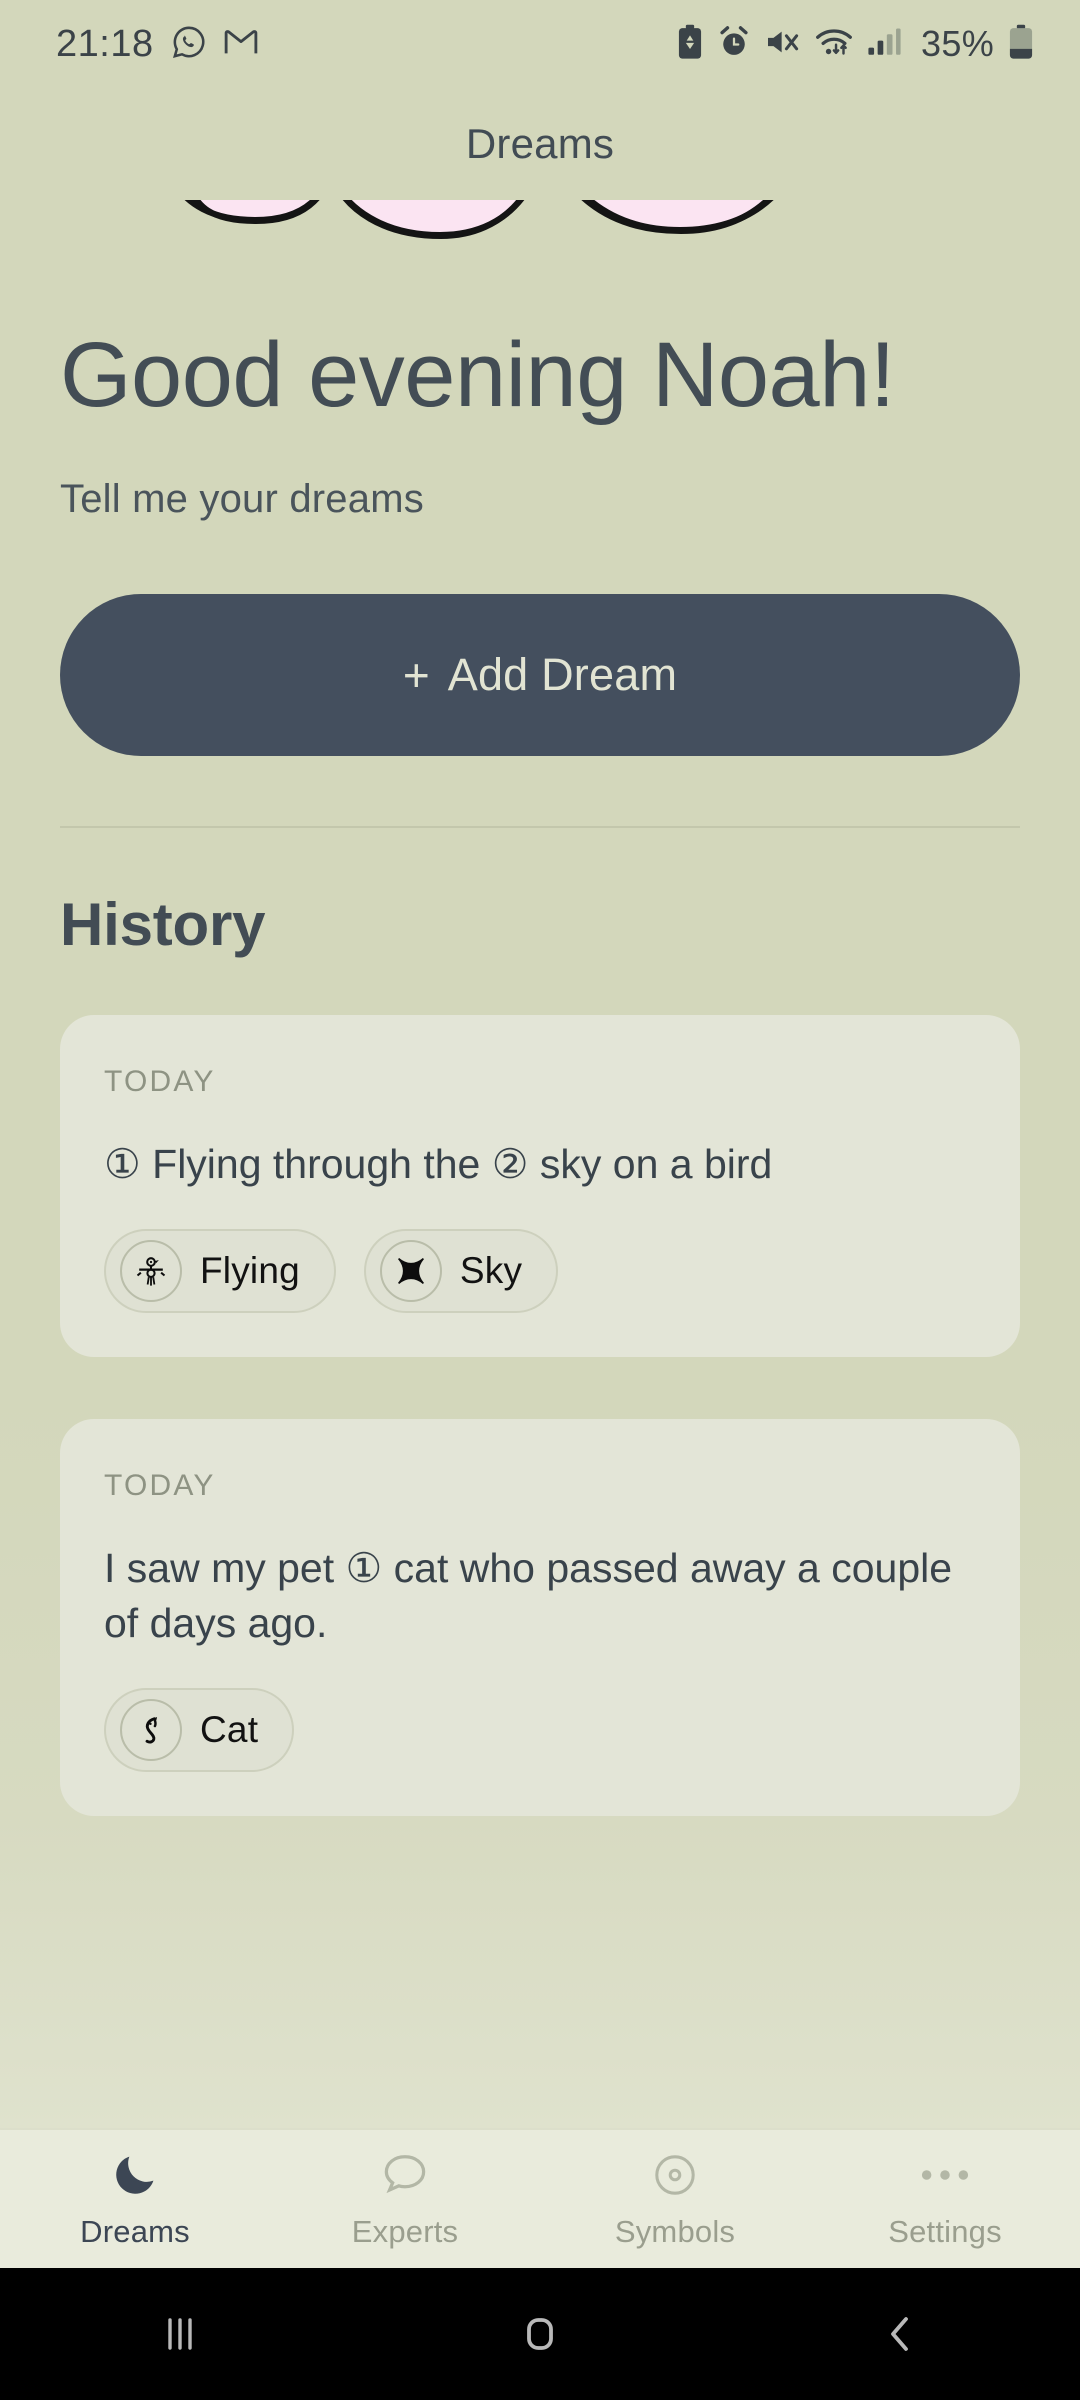 The height and width of the screenshot is (2400, 1080). I want to click on battery-icon, so click(1021, 44).